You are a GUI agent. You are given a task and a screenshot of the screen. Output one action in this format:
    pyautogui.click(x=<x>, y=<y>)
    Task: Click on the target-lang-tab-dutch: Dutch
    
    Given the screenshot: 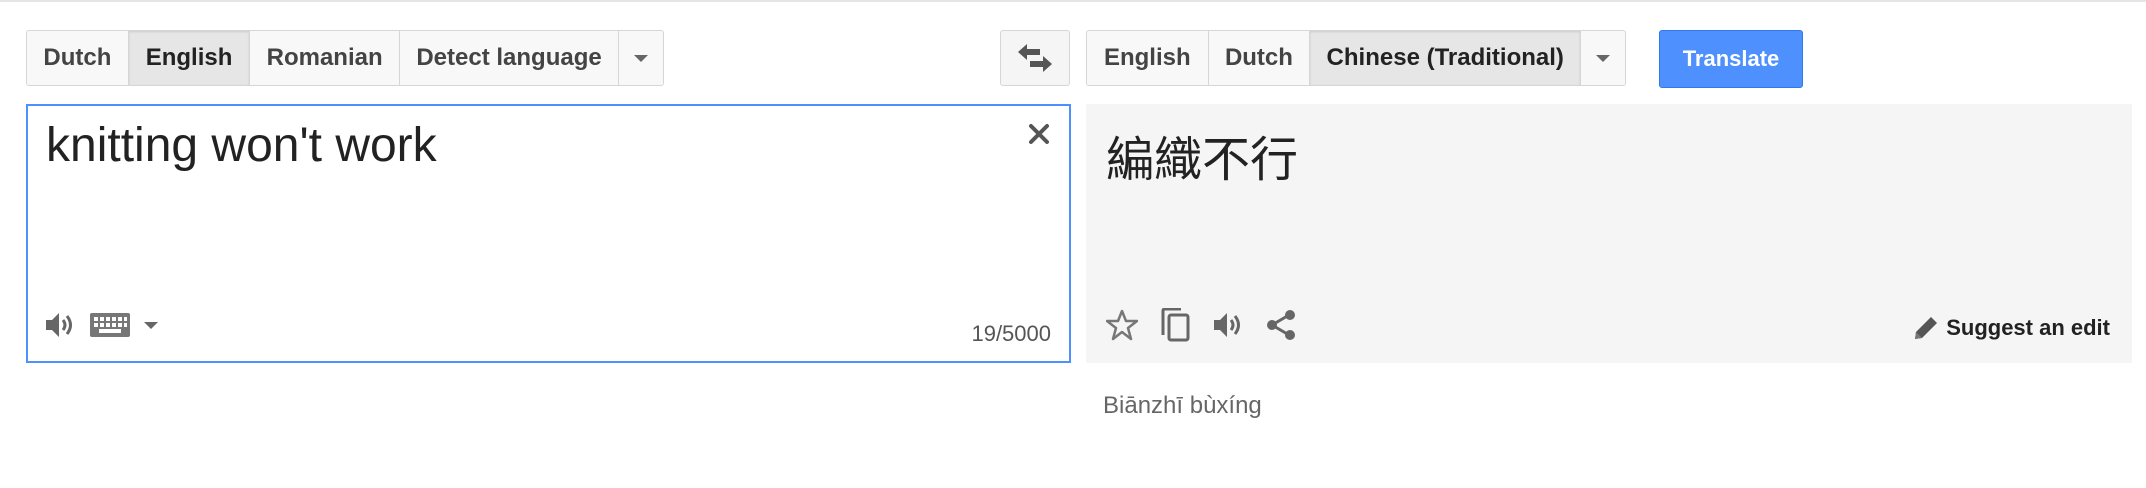 What is the action you would take?
    pyautogui.click(x=1259, y=58)
    